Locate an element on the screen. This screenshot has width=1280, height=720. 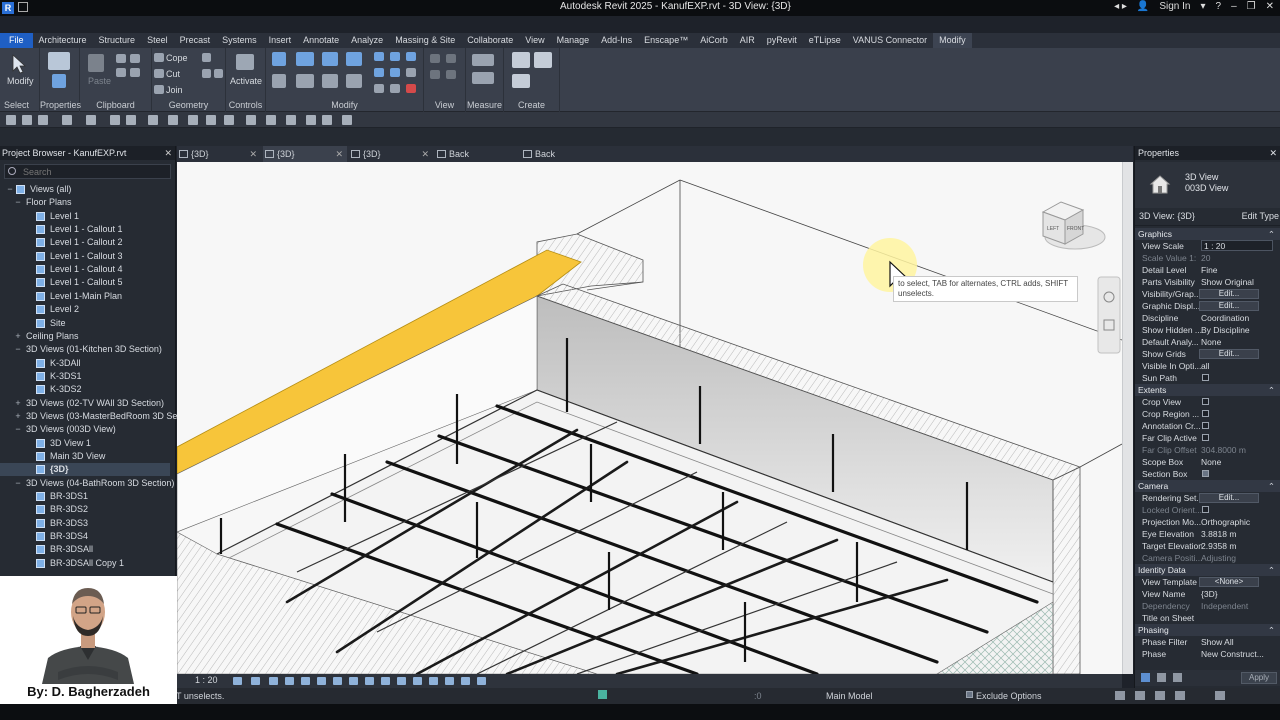
tree-view-item: K-3DS2 is located at coordinates (85, 389).